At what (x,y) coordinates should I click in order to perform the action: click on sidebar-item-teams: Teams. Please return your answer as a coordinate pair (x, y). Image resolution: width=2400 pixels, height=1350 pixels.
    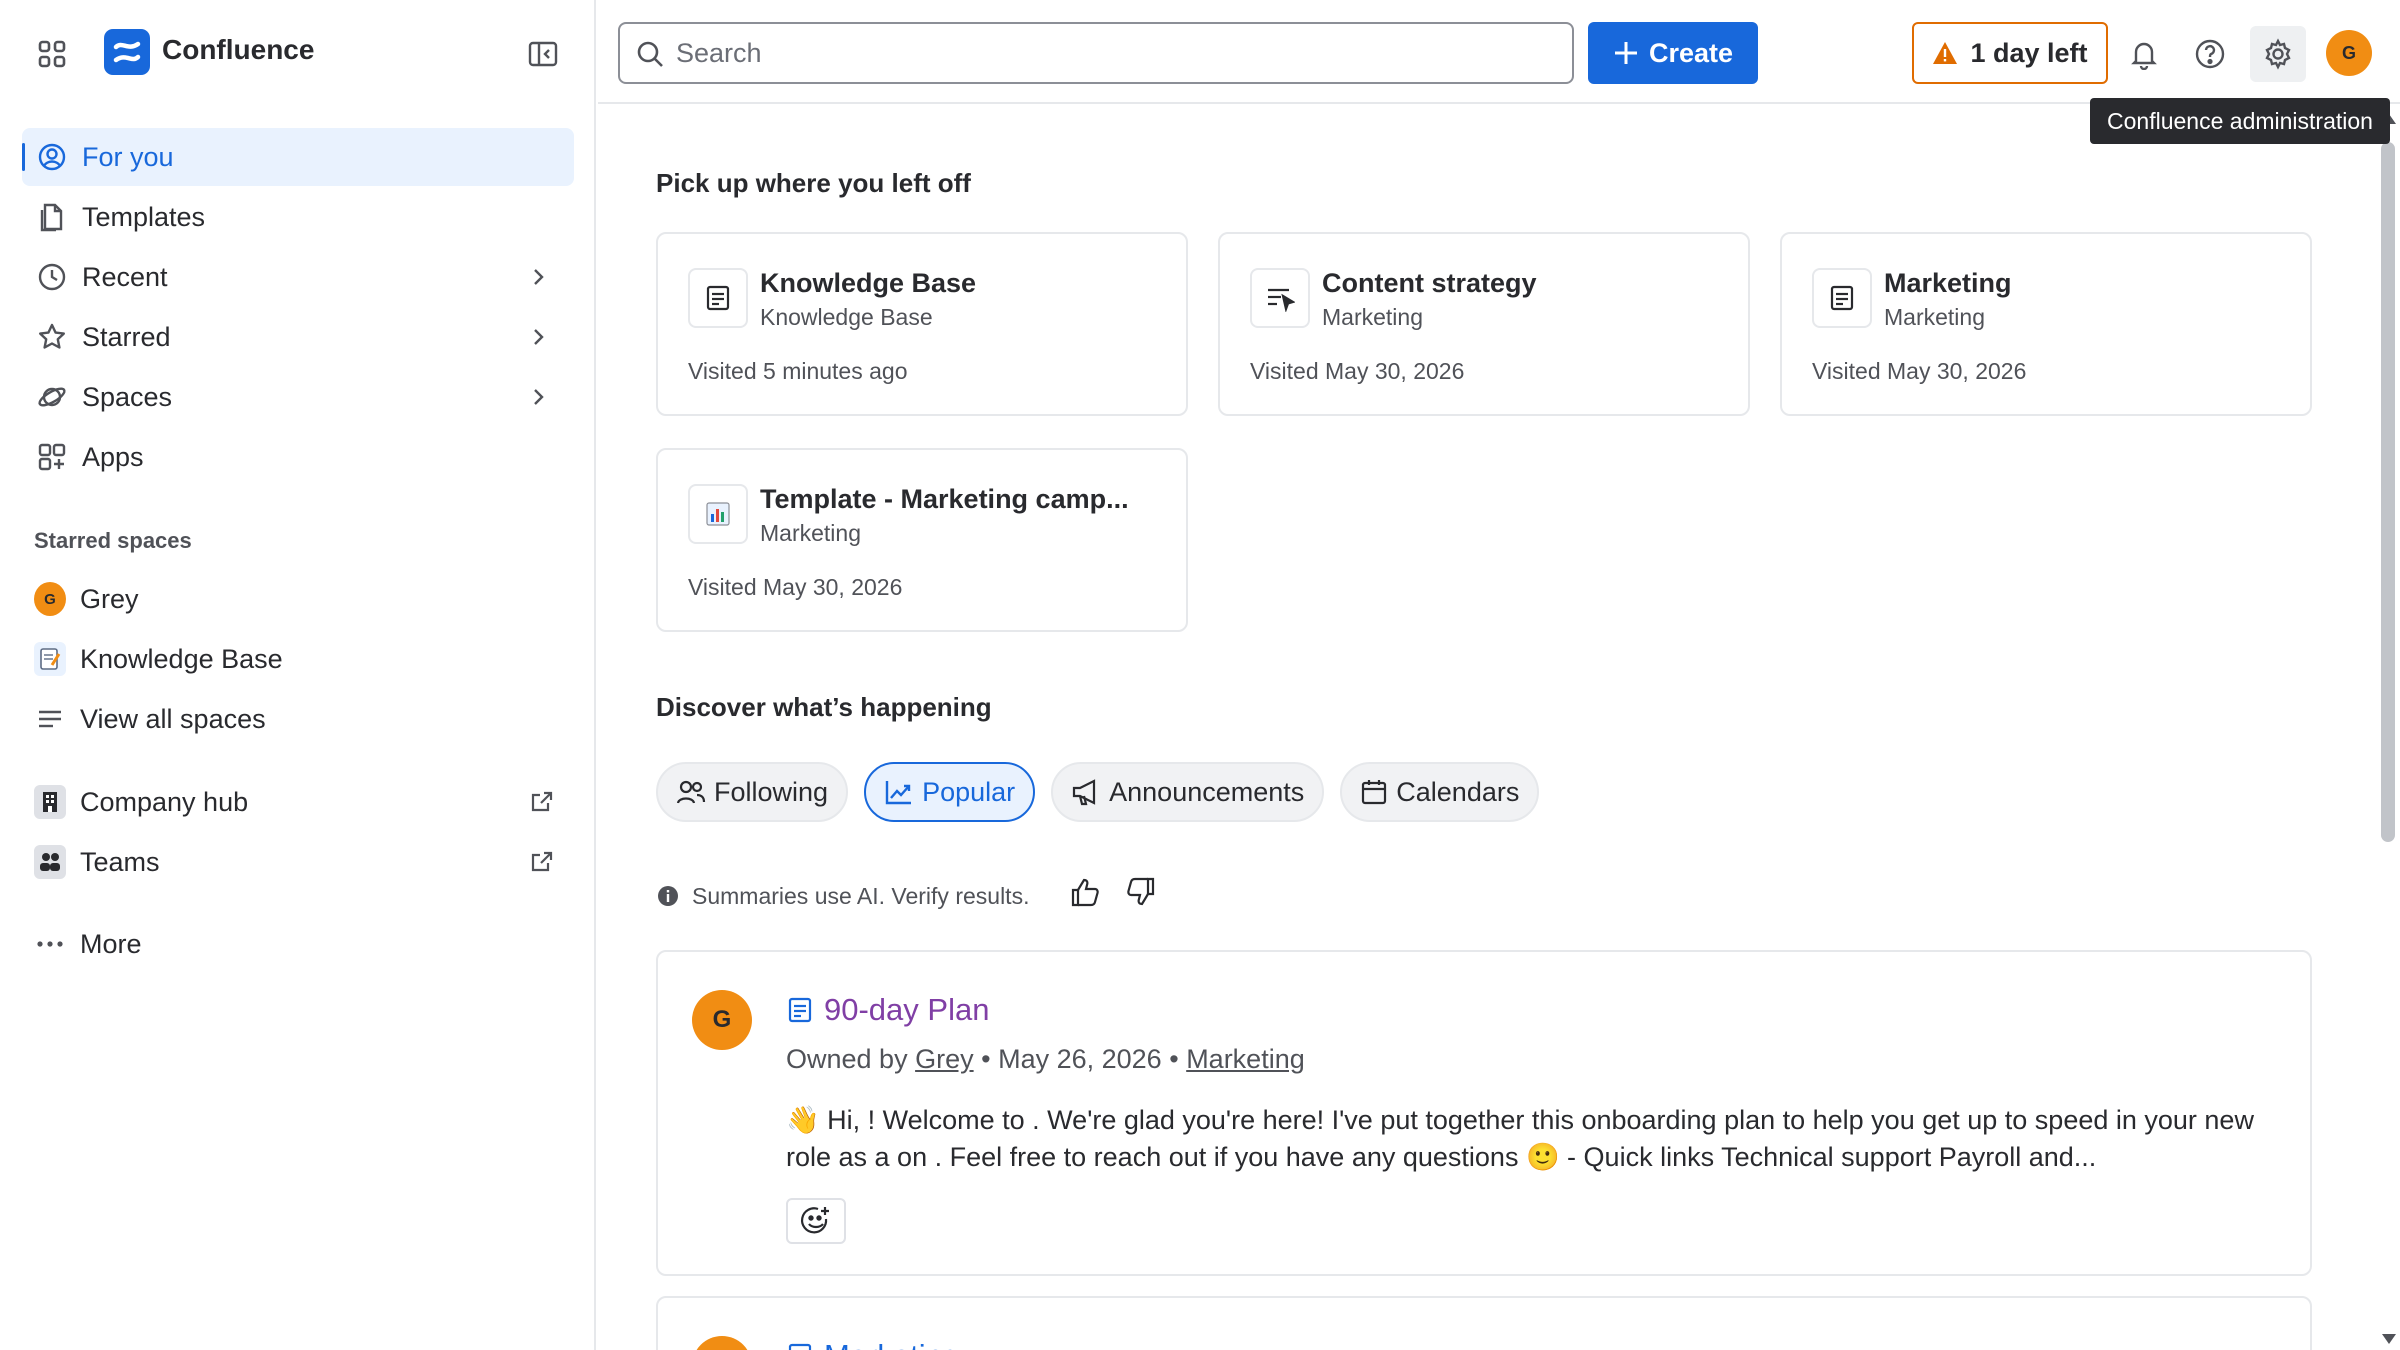
    Looking at the image, I should click on (298, 862).